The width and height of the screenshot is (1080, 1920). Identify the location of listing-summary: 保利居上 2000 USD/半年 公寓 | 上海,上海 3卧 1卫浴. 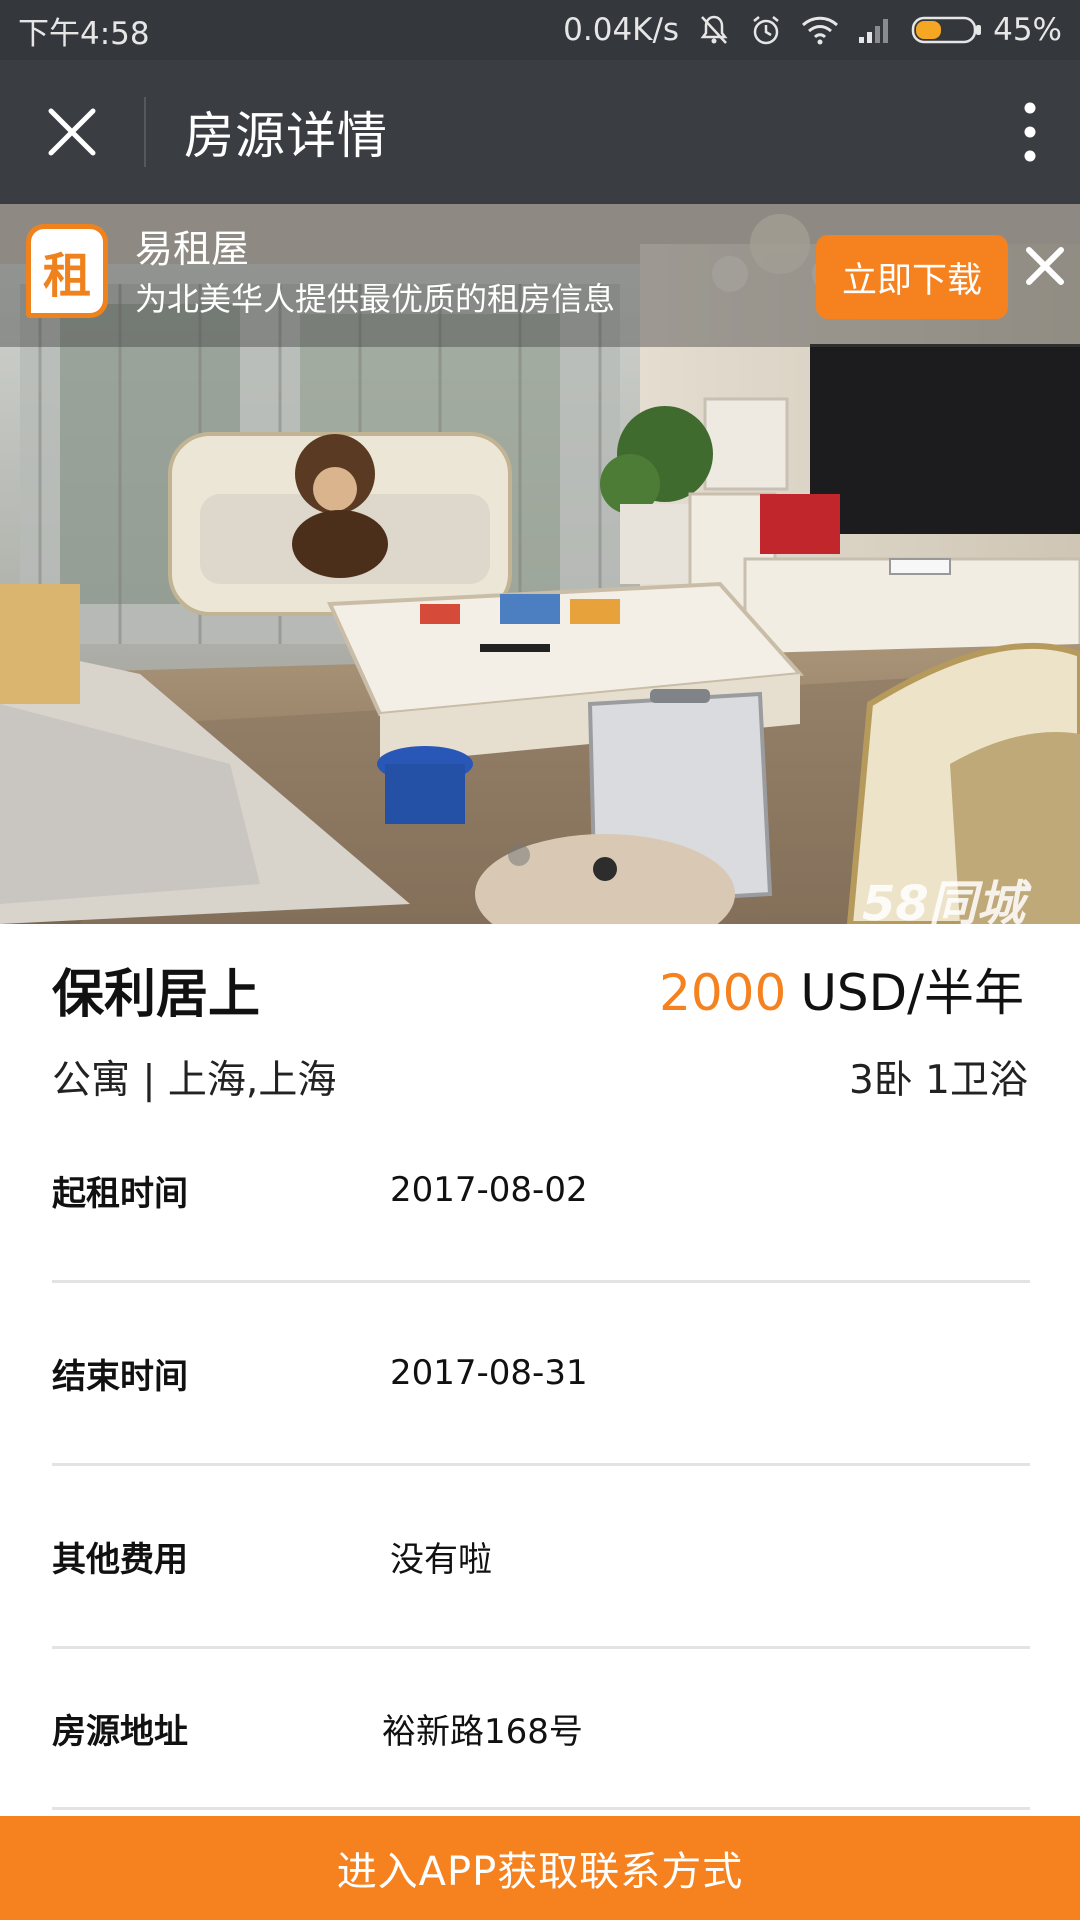
(541, 1013).